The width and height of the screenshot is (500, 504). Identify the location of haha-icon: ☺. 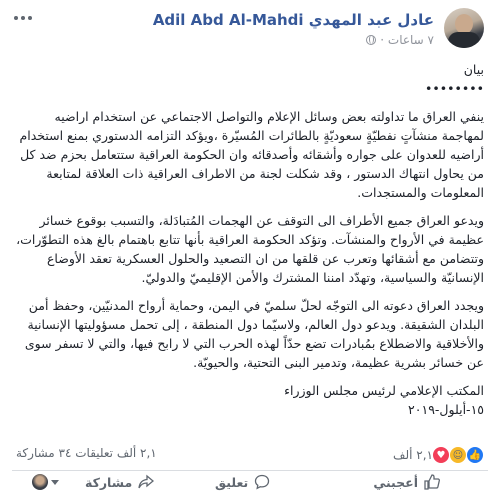
(458, 455).